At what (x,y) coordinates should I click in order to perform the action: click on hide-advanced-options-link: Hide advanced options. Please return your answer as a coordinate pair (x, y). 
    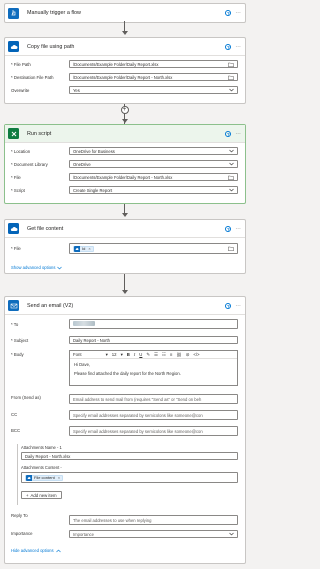
    Looking at the image, I should click on (36, 550).